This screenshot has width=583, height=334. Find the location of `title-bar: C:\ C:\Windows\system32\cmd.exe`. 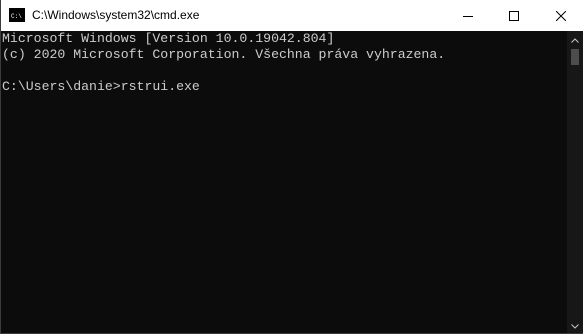

title-bar: C:\ C:\Windows\system32\cmd.exe is located at coordinates (292, 15).